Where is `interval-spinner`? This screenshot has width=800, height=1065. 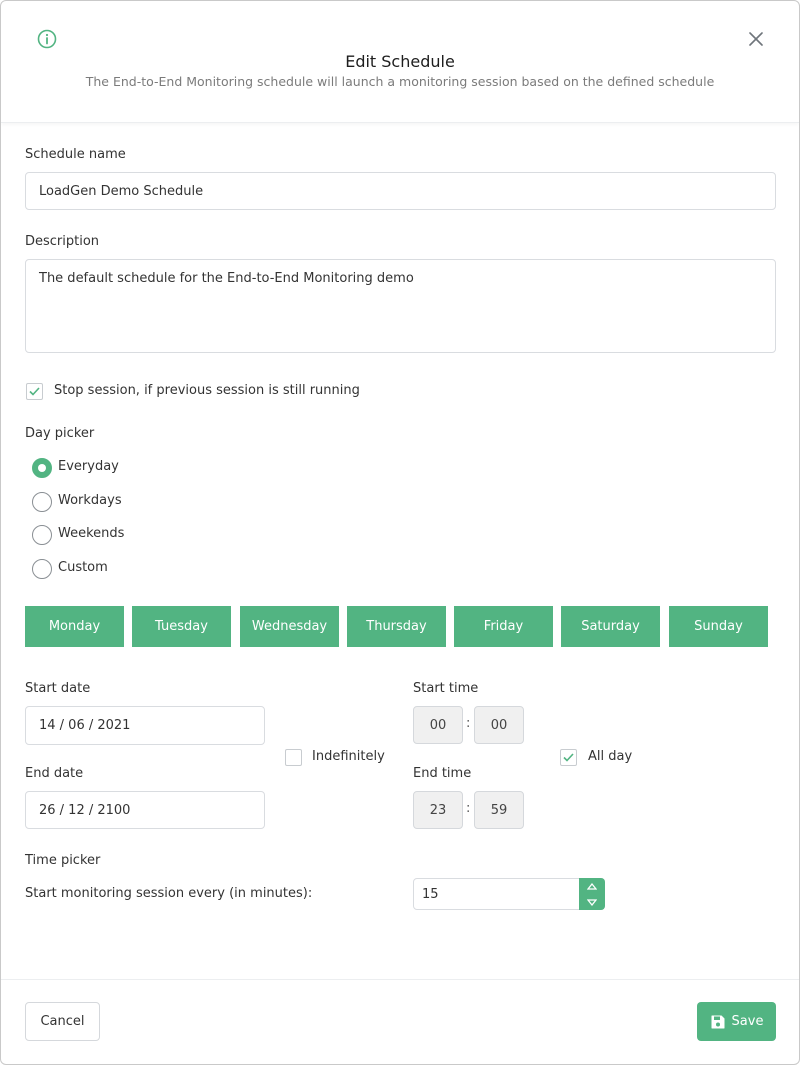
interval-spinner is located at coordinates (592, 894).